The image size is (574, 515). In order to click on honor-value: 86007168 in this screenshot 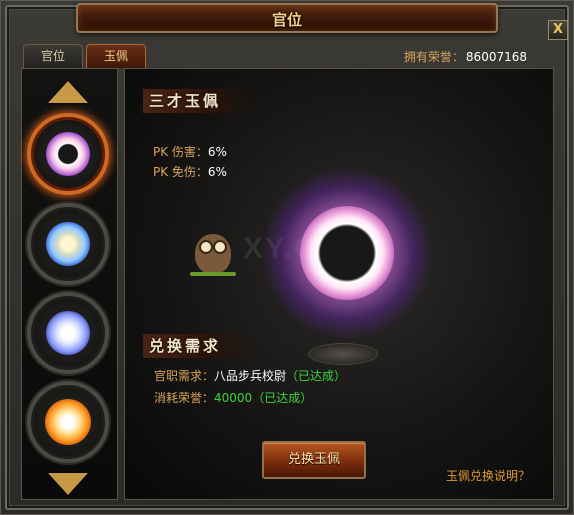, I will do `click(496, 57)`.